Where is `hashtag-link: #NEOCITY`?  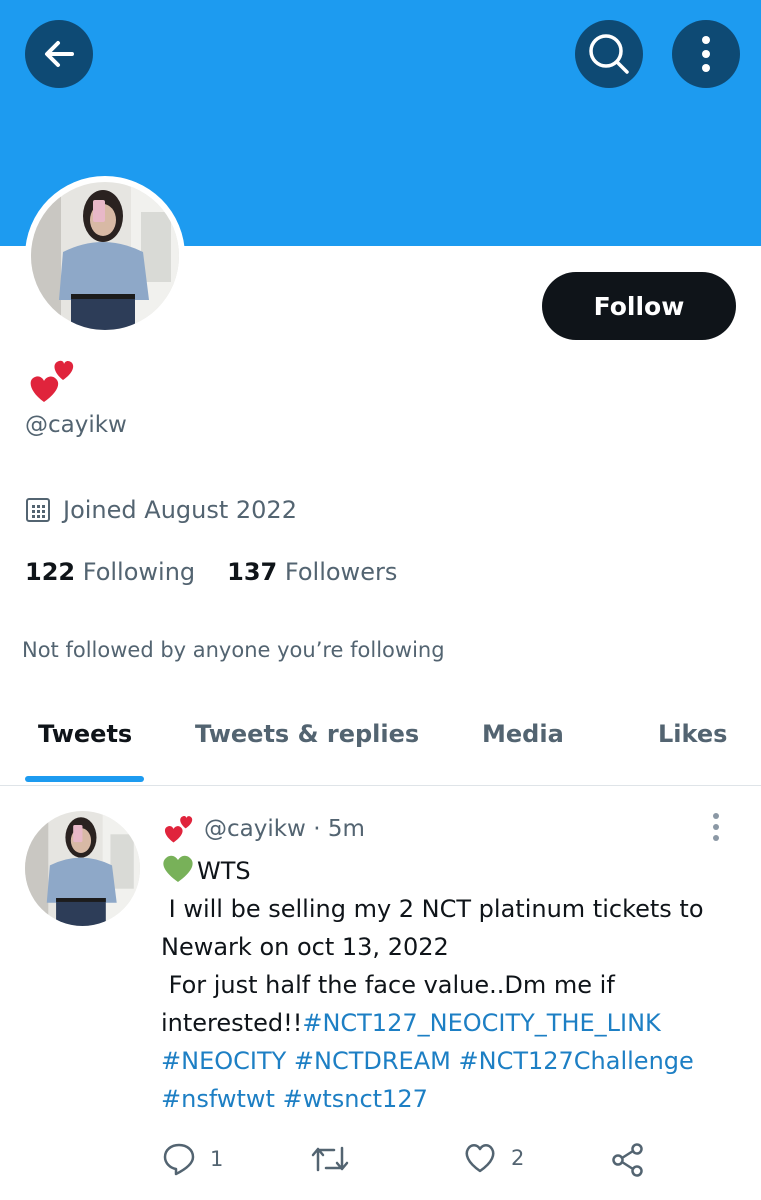
hashtag-link: #NEOCITY is located at coordinates (223, 1061).